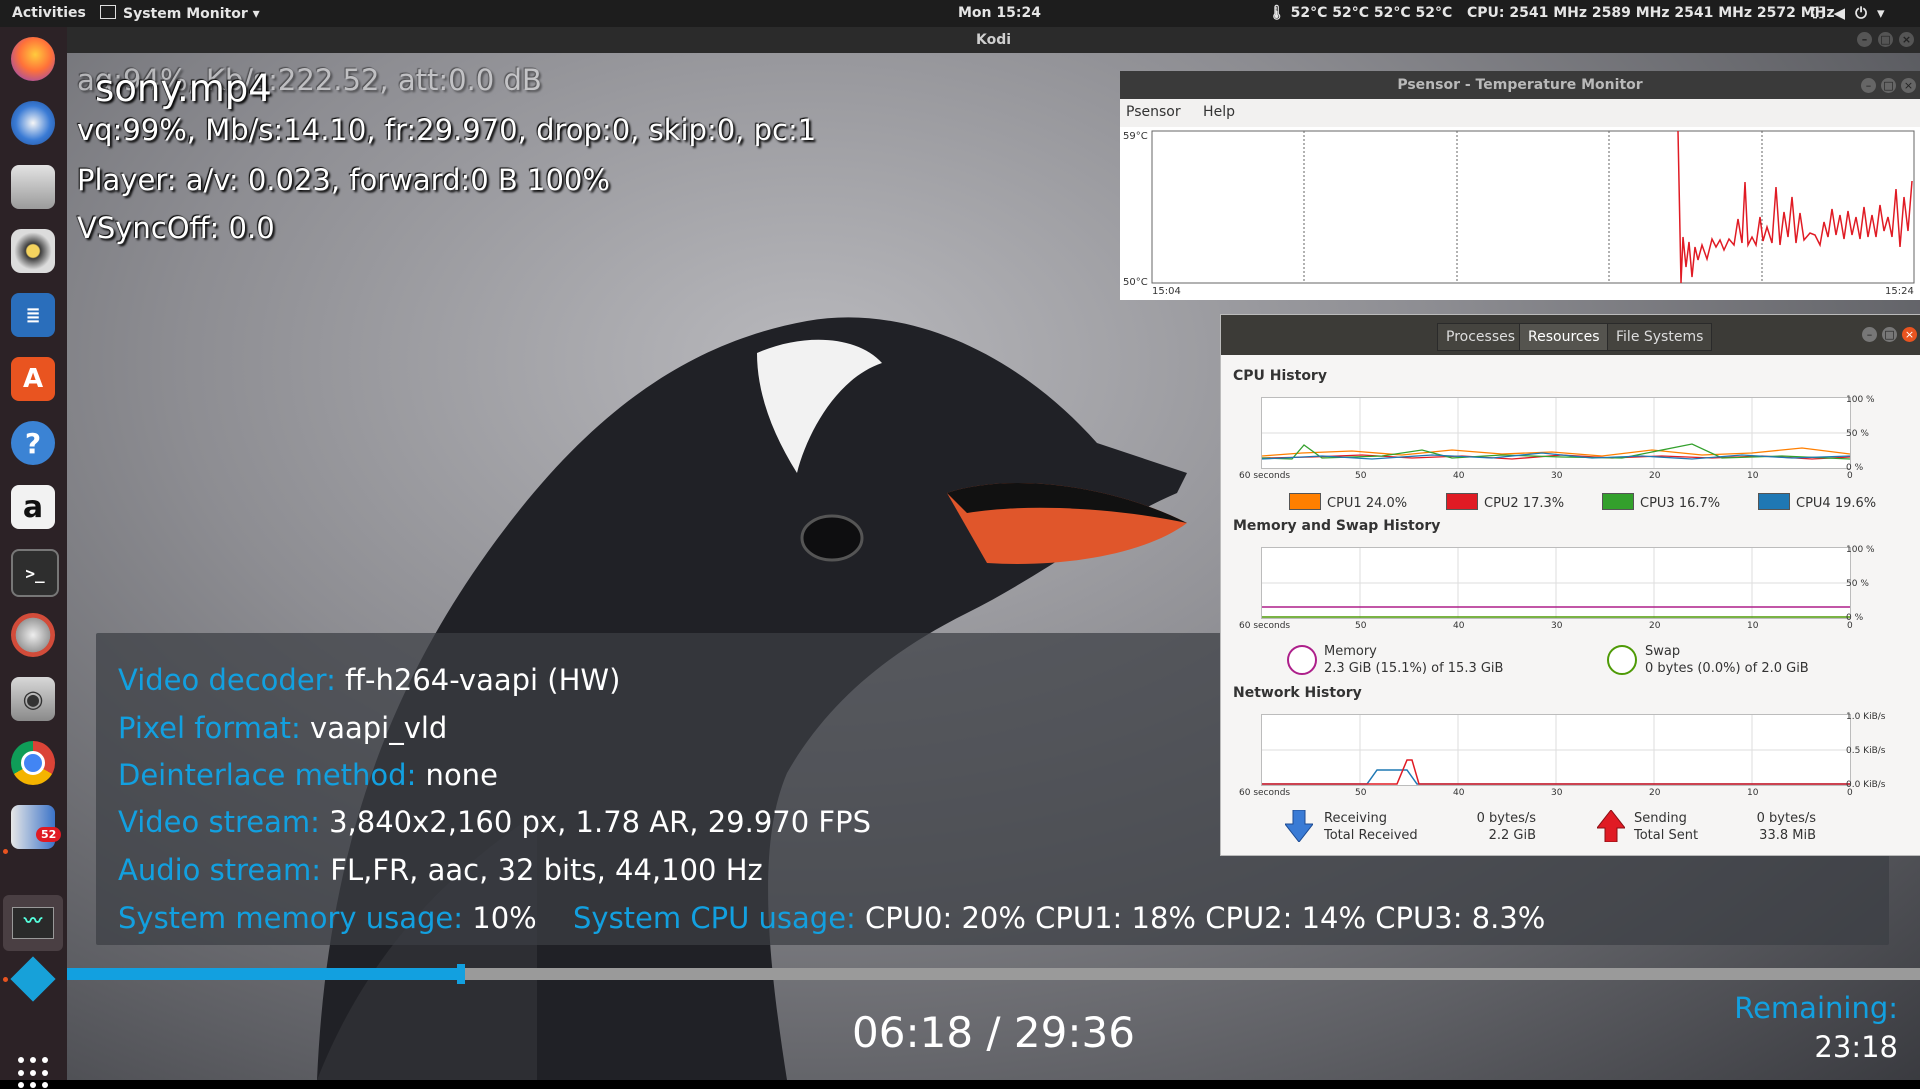 The height and width of the screenshot is (1089, 1920). I want to click on system-monitor-headerbar: Processes Resources File Systems – □ ×, so click(1570, 335).